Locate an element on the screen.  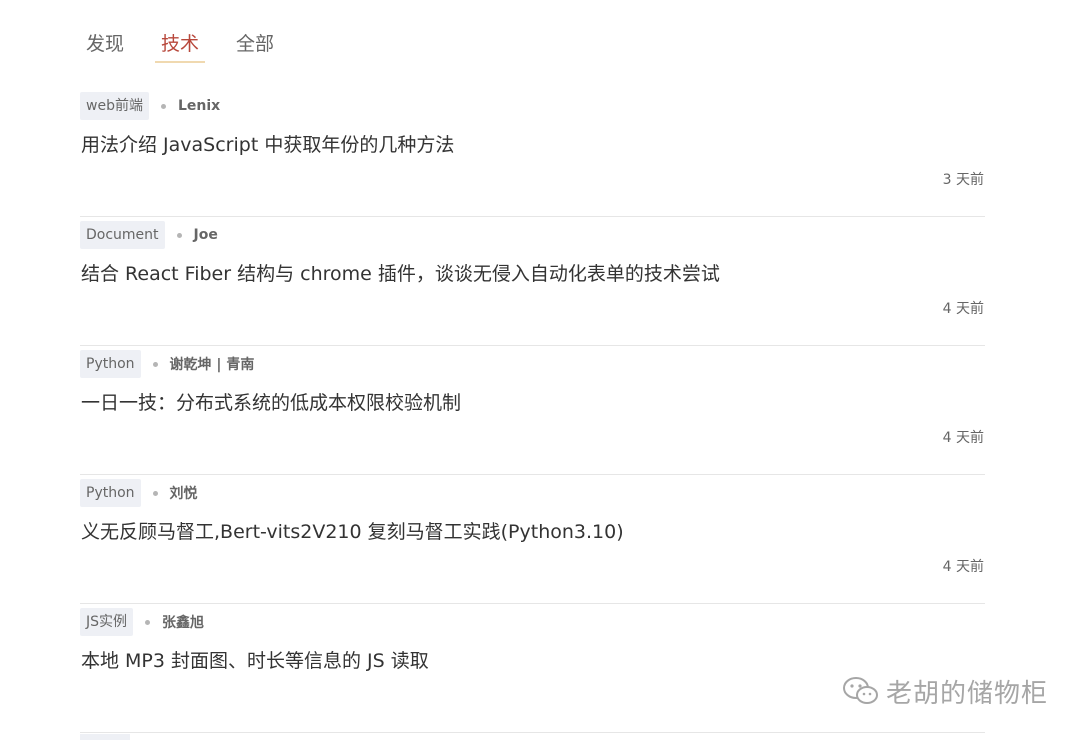
article-time: 3 天前 is located at coordinates (963, 180).